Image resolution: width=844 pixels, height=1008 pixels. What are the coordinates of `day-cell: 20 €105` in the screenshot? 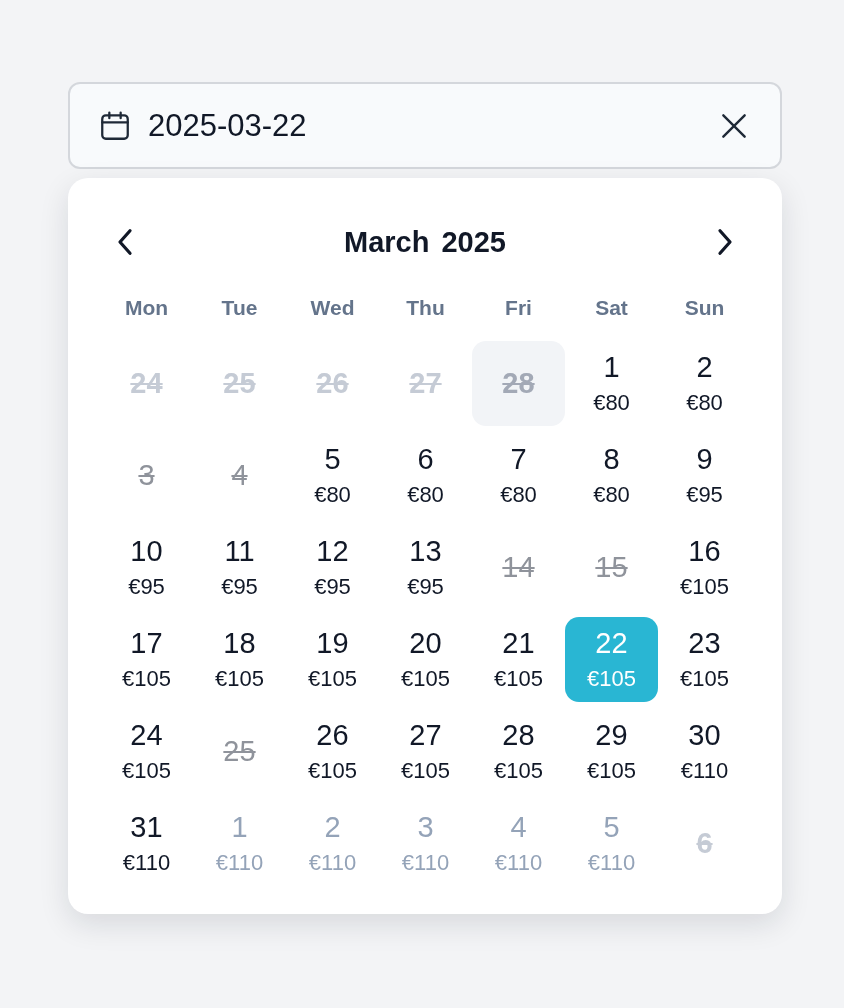 It's located at (425, 659).